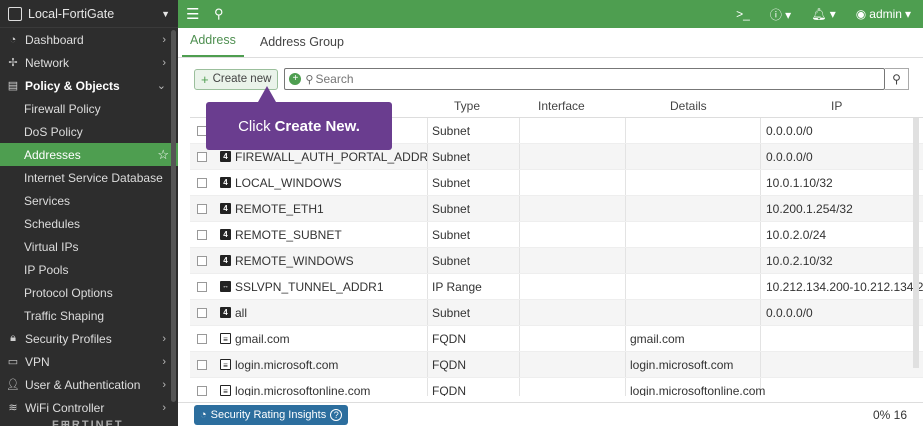 The height and width of the screenshot is (426, 923). What do you see at coordinates (13, 362) in the screenshot?
I see `vpn-icon: ▭` at bounding box center [13, 362].